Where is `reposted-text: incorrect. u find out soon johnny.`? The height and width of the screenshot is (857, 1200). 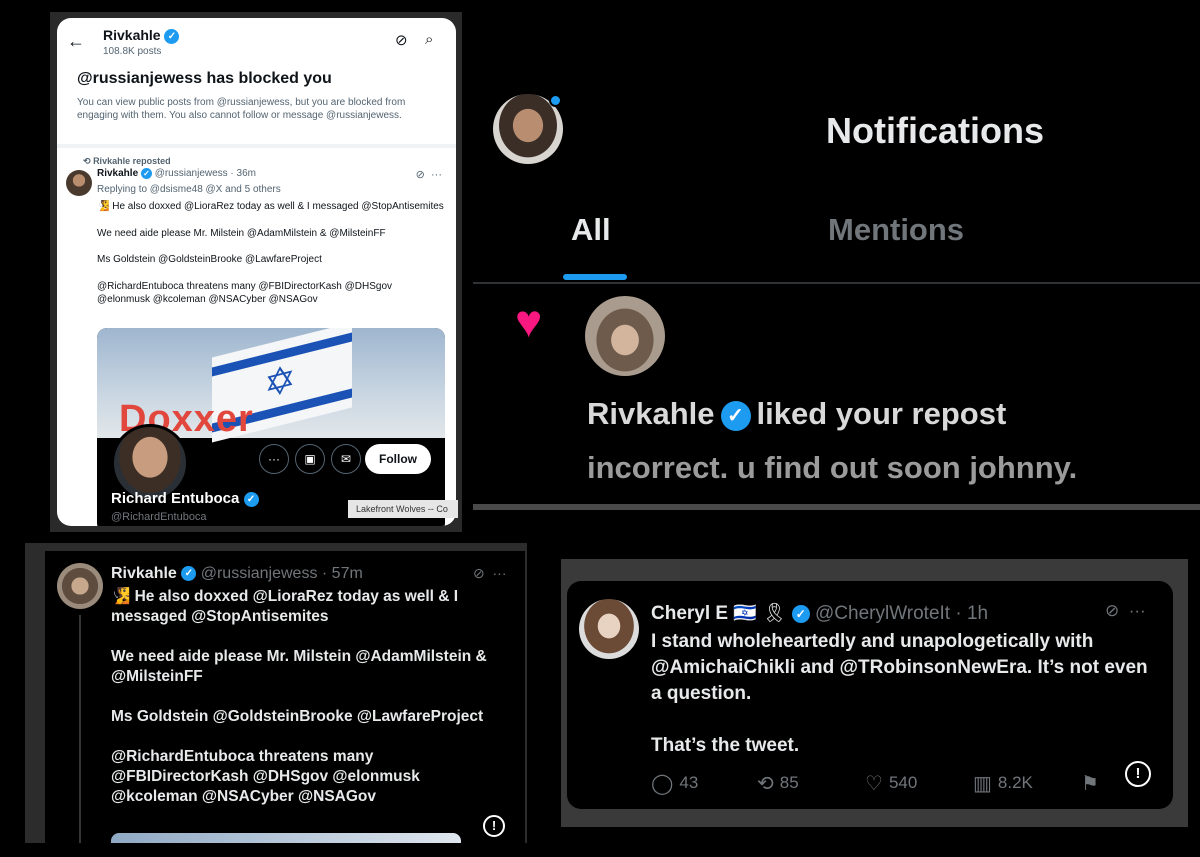 reposted-text: incorrect. u find out soon johnny. is located at coordinates (832, 467).